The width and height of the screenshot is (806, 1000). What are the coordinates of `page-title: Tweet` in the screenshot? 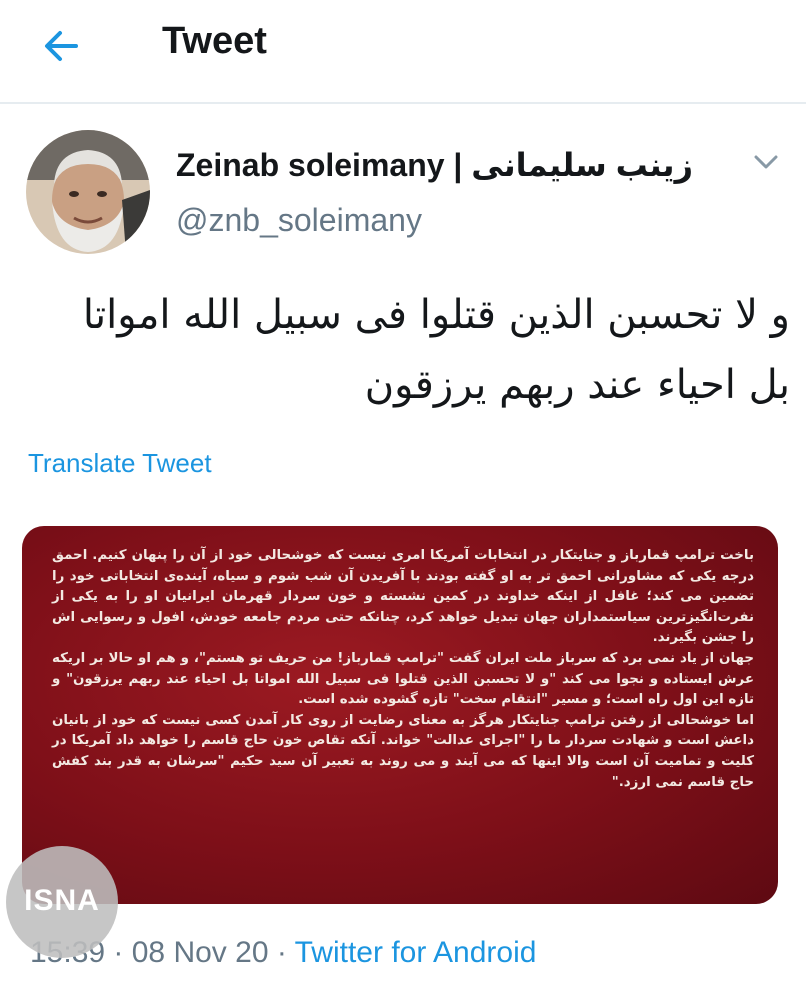 It's located at (214, 41).